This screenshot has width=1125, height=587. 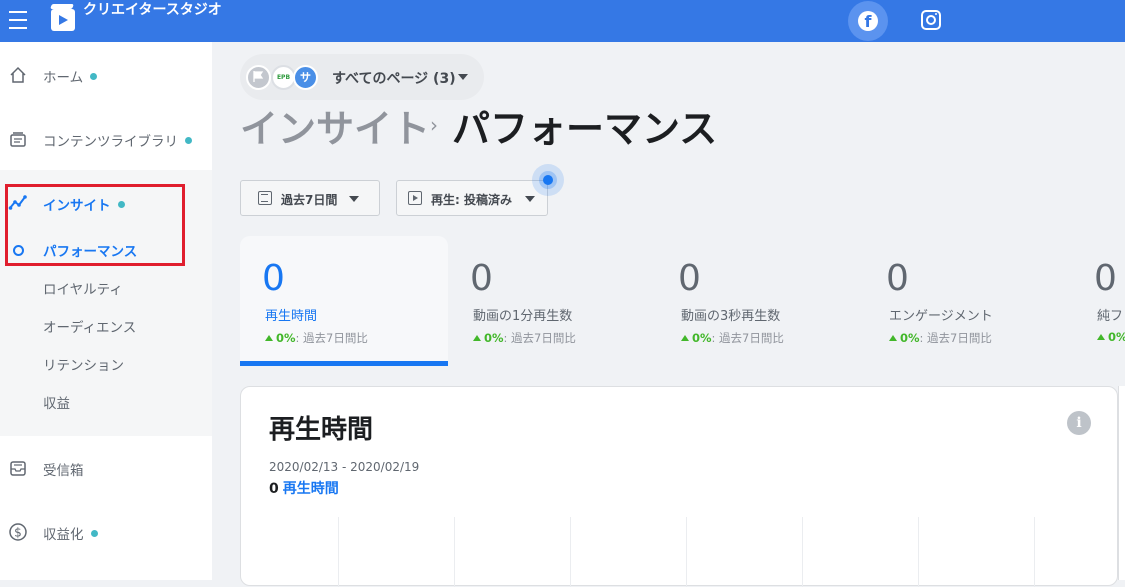 I want to click on facebook-tab: f, so click(x=868, y=21).